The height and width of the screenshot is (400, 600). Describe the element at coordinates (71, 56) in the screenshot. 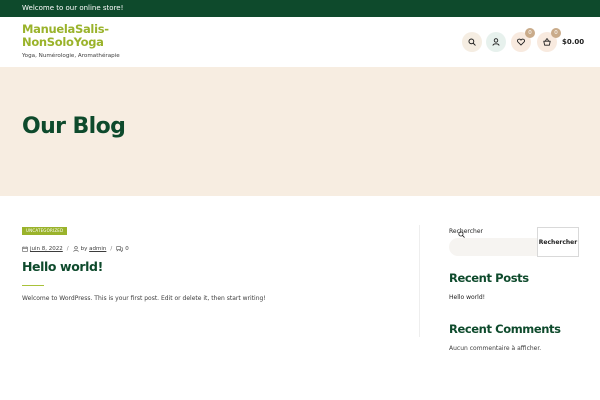

I see `site-tagline: Yoga, Numérologie, Aromathérapie` at that location.